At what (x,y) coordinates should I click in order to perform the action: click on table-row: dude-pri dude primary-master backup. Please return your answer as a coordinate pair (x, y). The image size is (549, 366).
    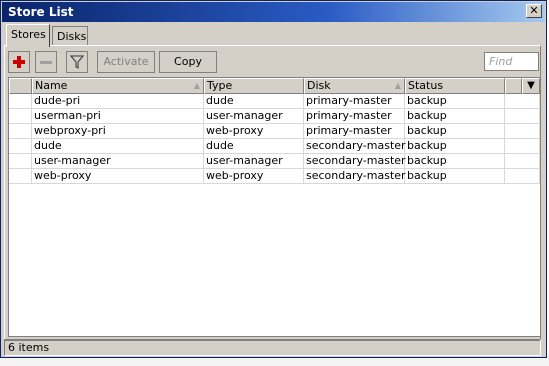
    Looking at the image, I should click on (274, 101).